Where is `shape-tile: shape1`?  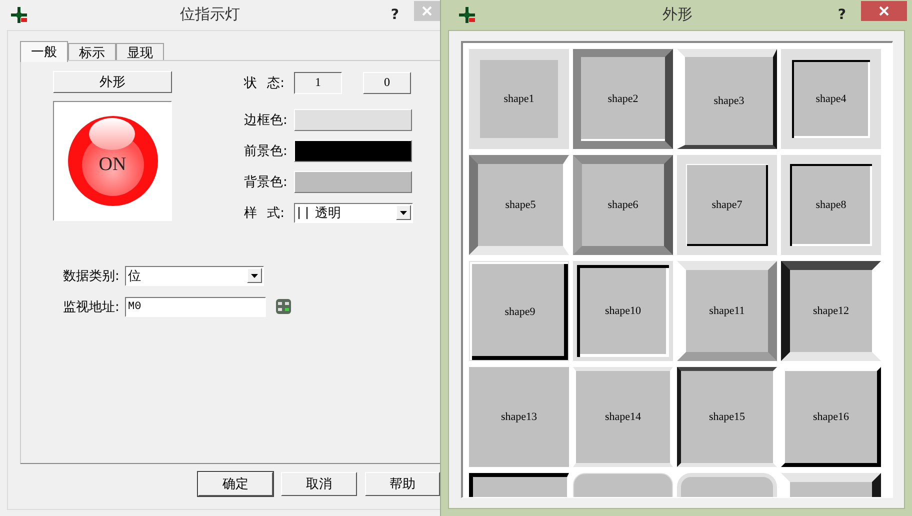
shape-tile: shape1 is located at coordinates (519, 99).